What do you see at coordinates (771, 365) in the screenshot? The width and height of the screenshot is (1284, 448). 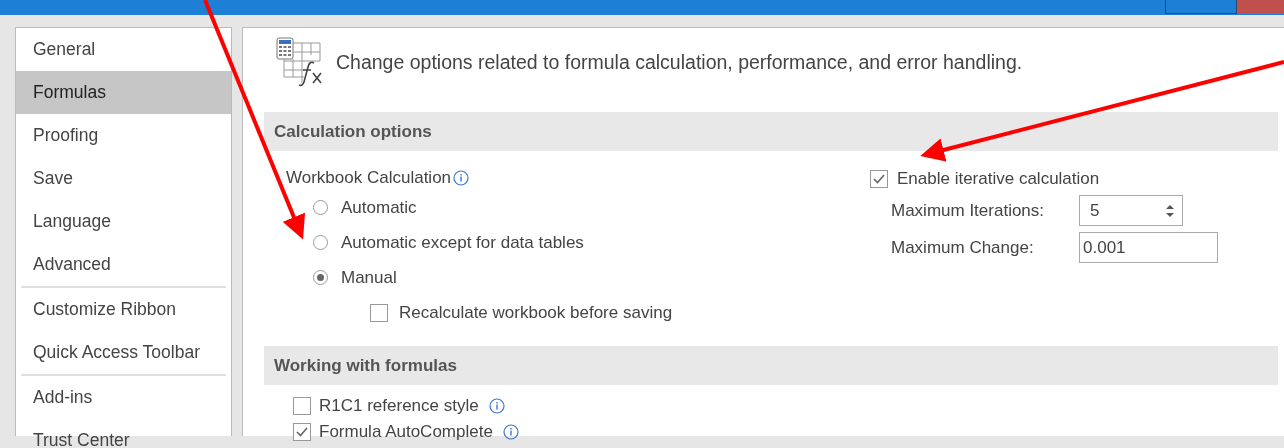 I see `section-header: Working with formulas` at bounding box center [771, 365].